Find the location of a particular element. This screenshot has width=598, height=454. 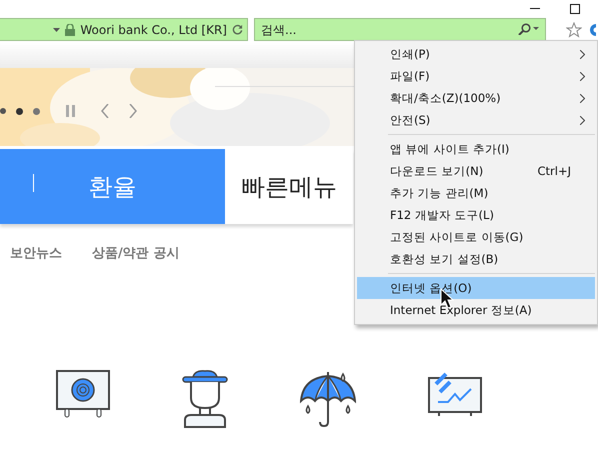

menu-item: 인쇄(P) is located at coordinates (476, 54).